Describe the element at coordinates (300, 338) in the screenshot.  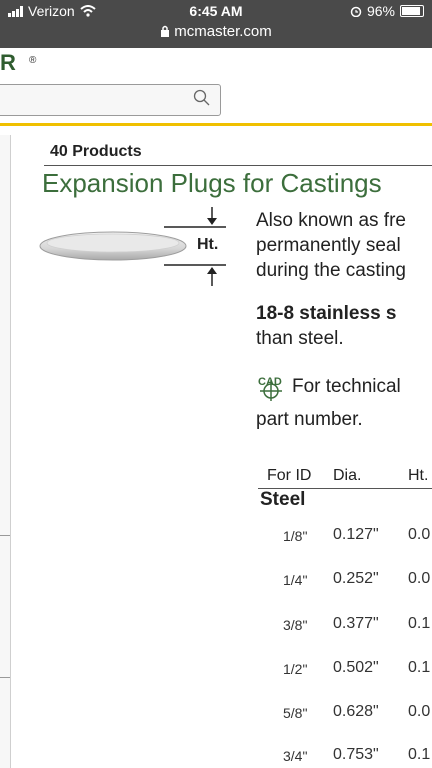
I see `material-rest: than steel.` at that location.